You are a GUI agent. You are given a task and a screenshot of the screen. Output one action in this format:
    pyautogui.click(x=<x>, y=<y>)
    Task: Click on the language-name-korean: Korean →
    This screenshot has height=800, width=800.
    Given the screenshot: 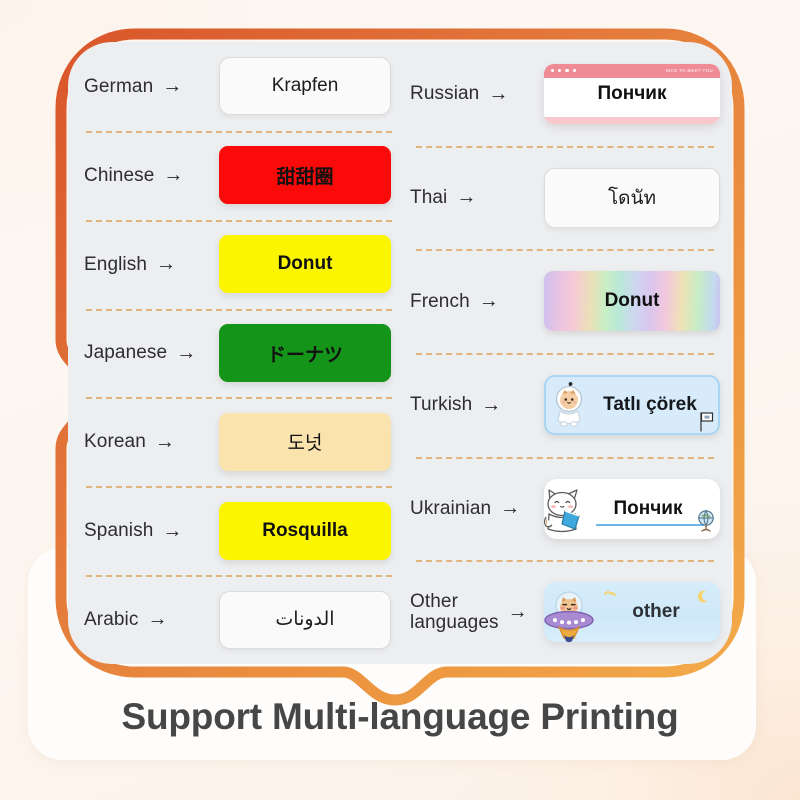 What is the action you would take?
    pyautogui.click(x=150, y=442)
    